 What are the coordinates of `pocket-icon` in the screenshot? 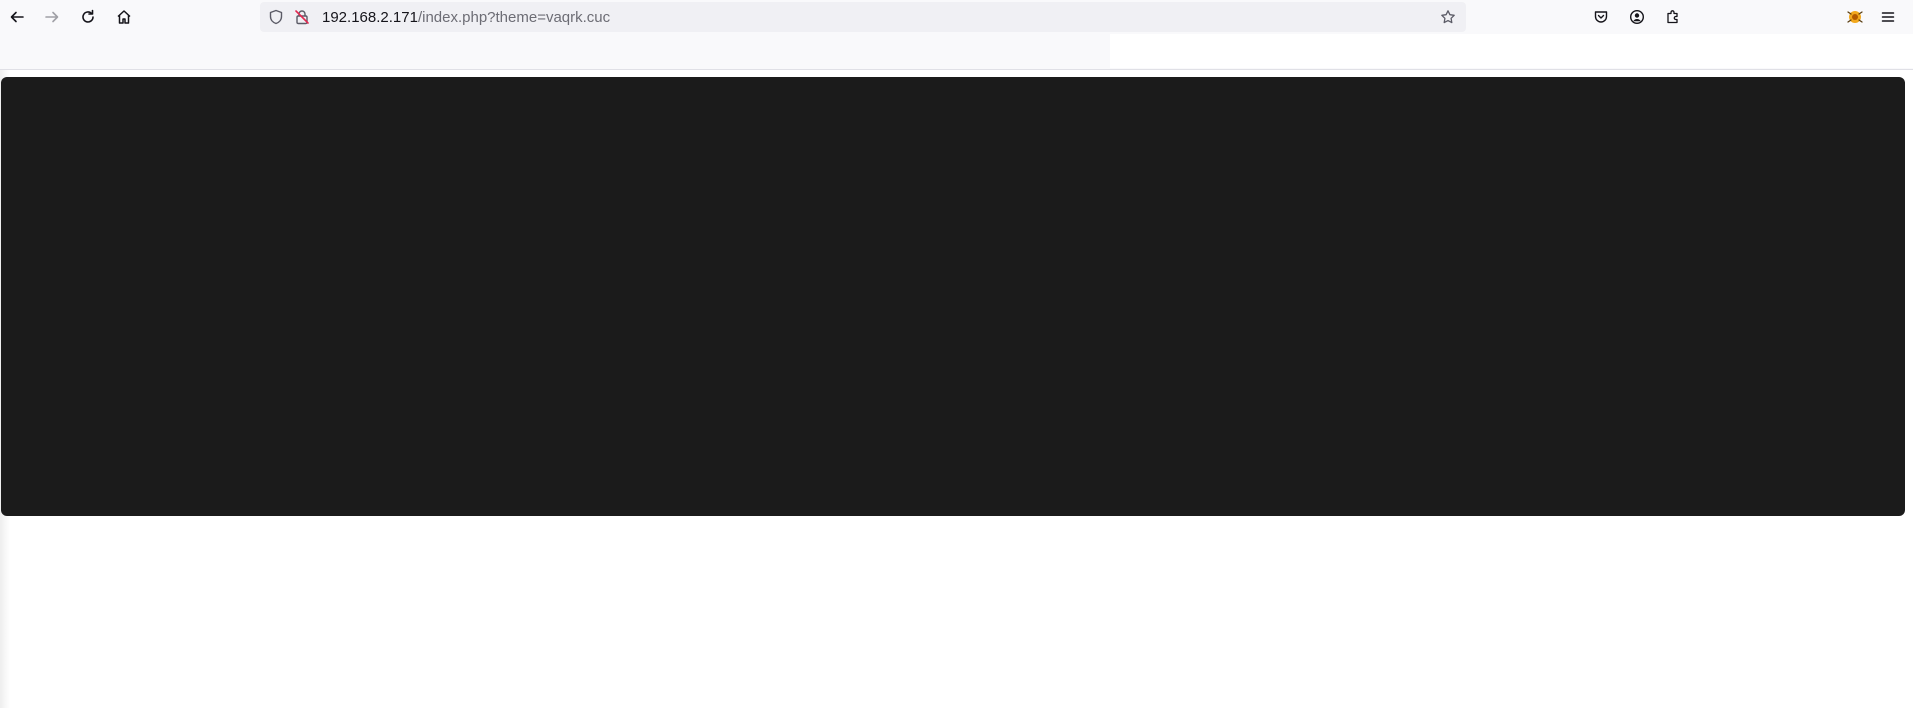 It's located at (1601, 17).